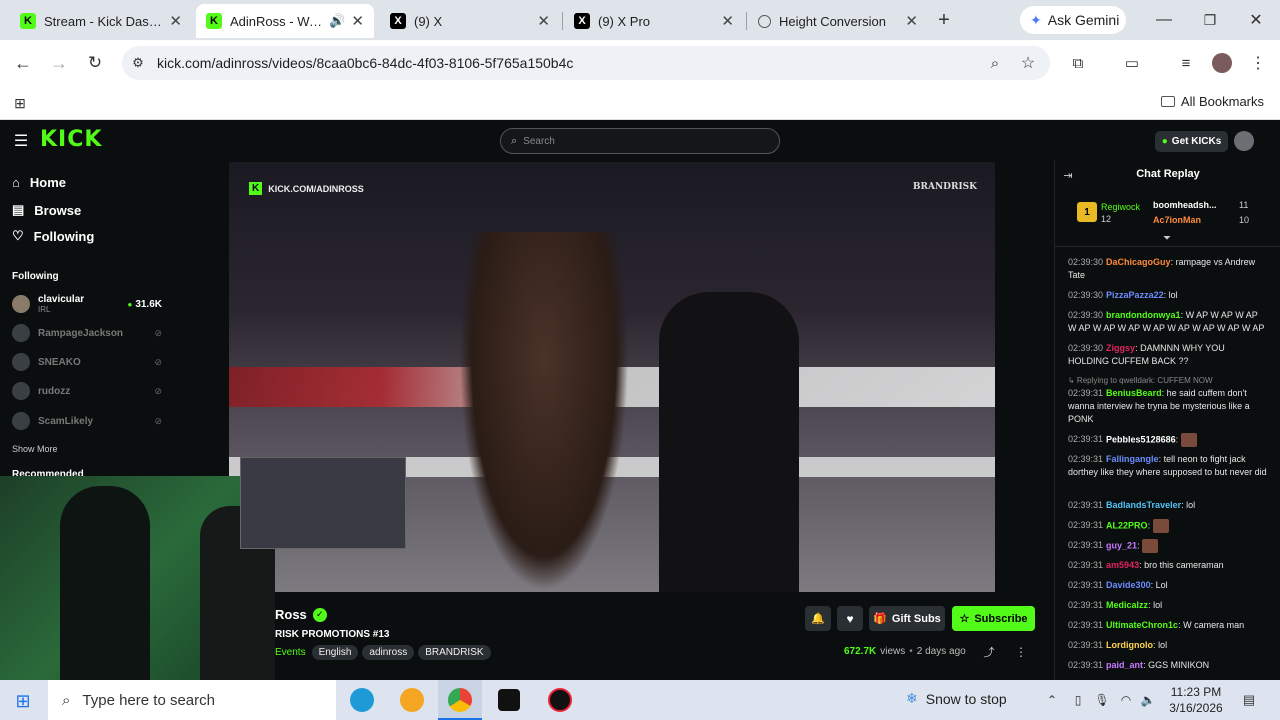 This screenshot has width=1280, height=720. I want to click on message-username: brandondonwya1, so click(1143, 315).